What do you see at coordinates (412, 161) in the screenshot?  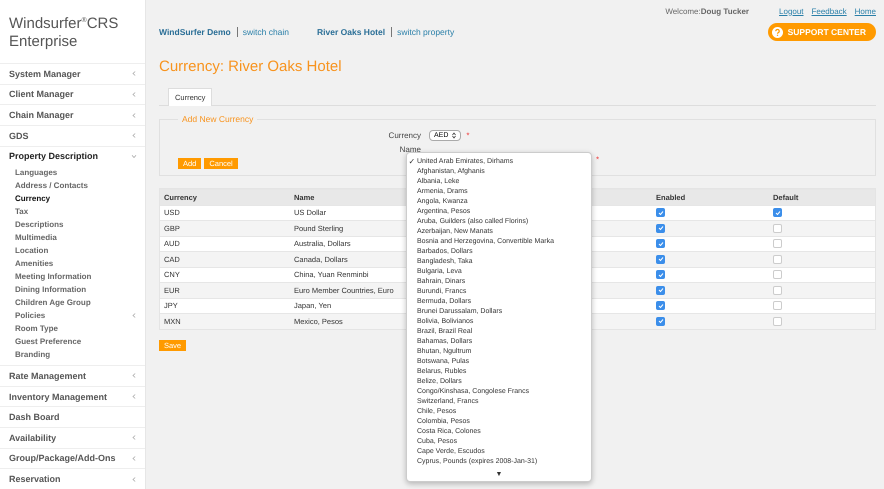 I see `selected-check: ✓` at bounding box center [412, 161].